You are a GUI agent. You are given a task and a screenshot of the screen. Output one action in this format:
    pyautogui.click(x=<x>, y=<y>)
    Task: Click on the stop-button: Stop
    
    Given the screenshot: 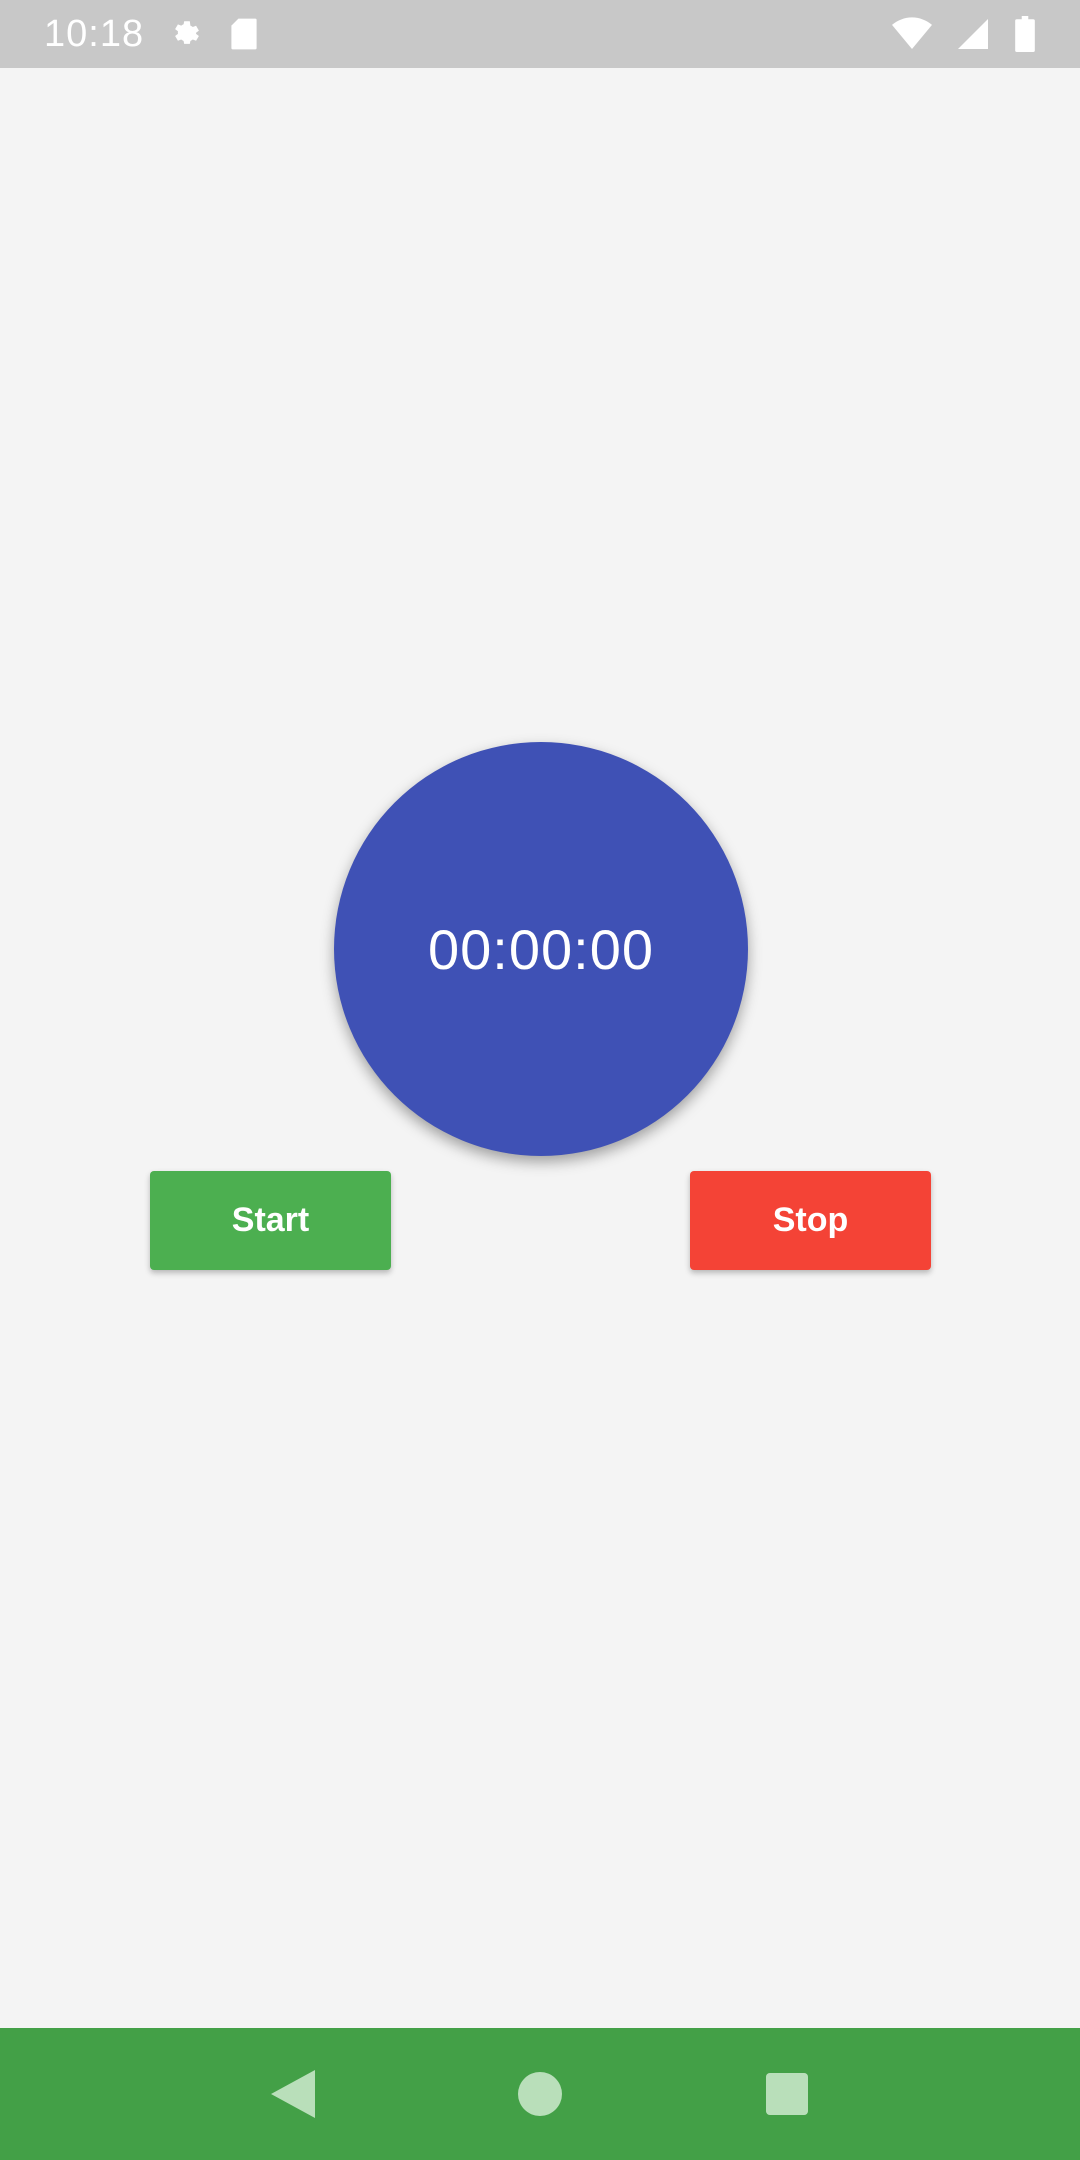 What is the action you would take?
    pyautogui.click(x=810, y=1220)
    